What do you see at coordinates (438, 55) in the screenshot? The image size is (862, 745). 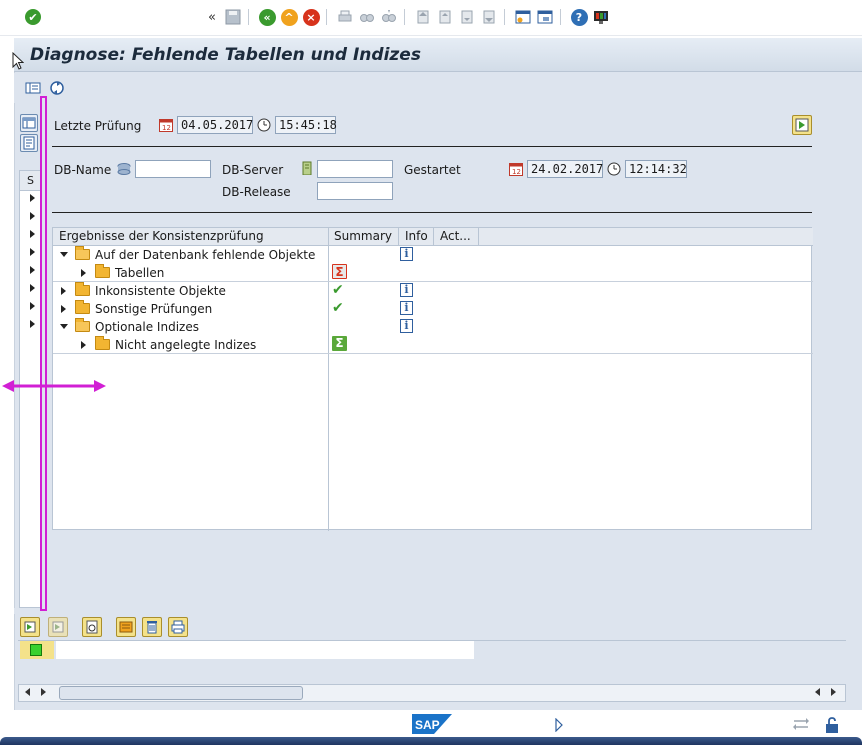 I see `title-bar: Diagnose: Fehlende Tabellen und Indizes` at bounding box center [438, 55].